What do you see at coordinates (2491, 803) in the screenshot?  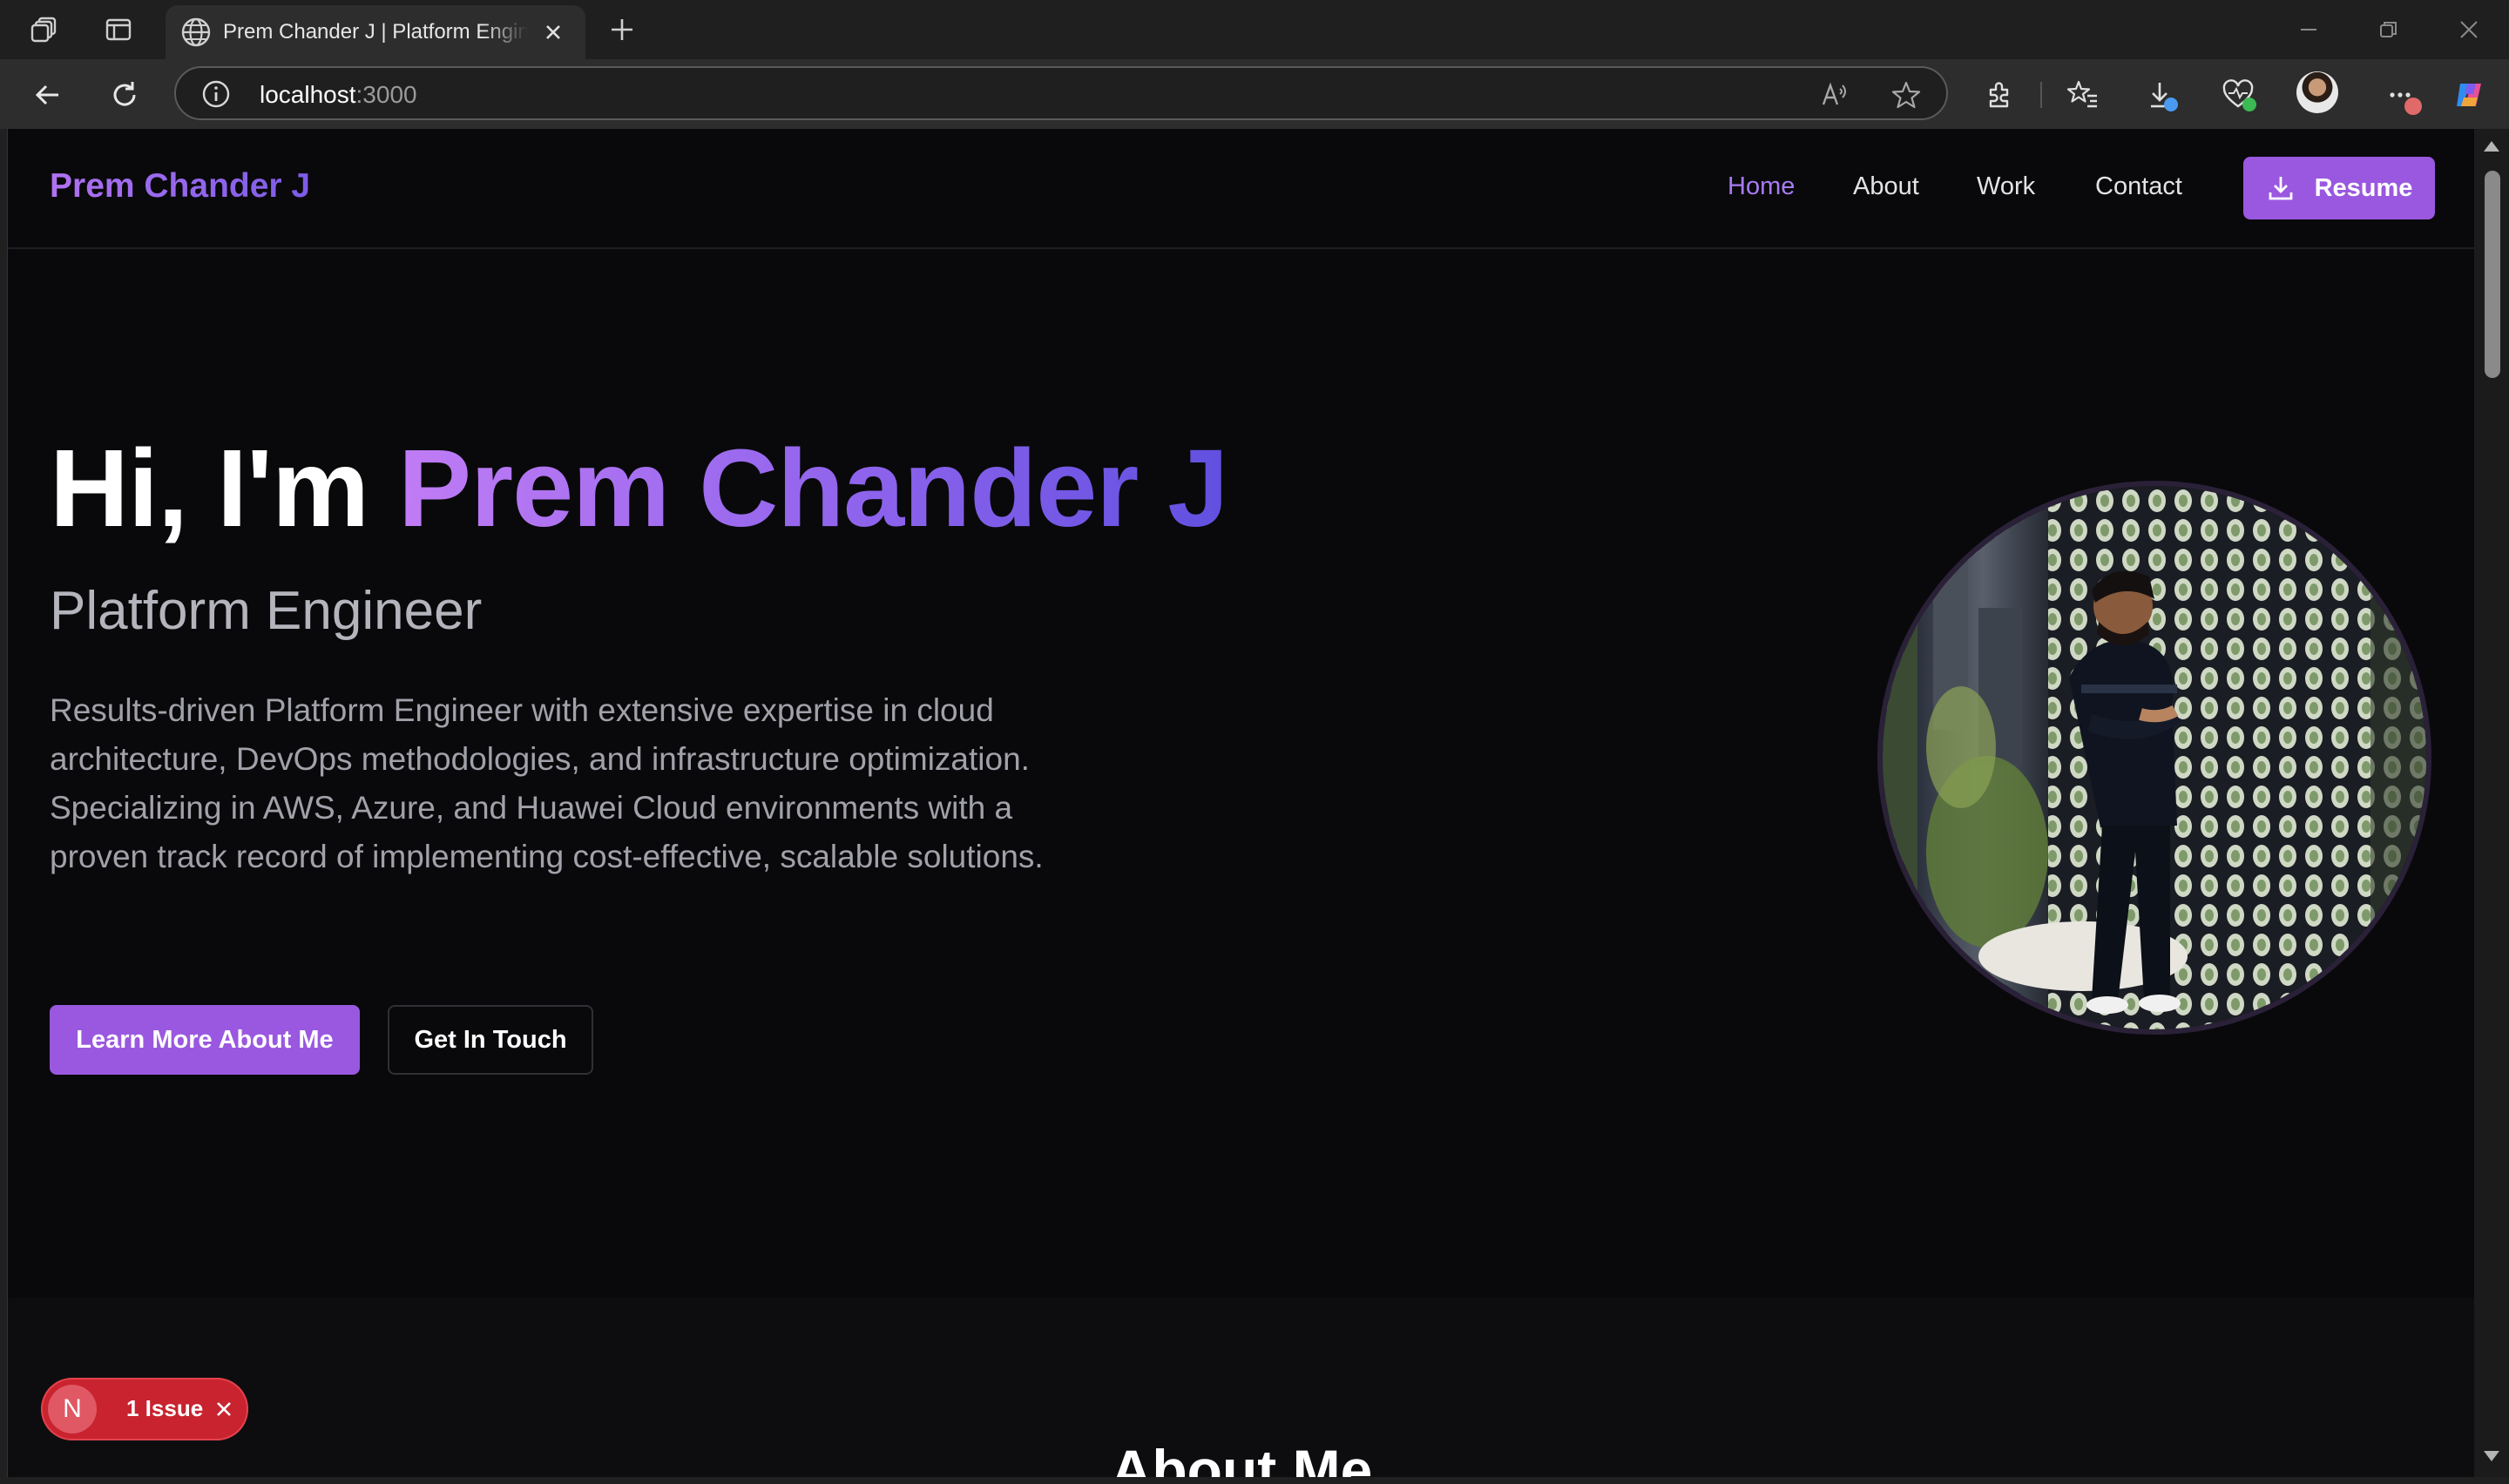 I see `page-scrollbar` at bounding box center [2491, 803].